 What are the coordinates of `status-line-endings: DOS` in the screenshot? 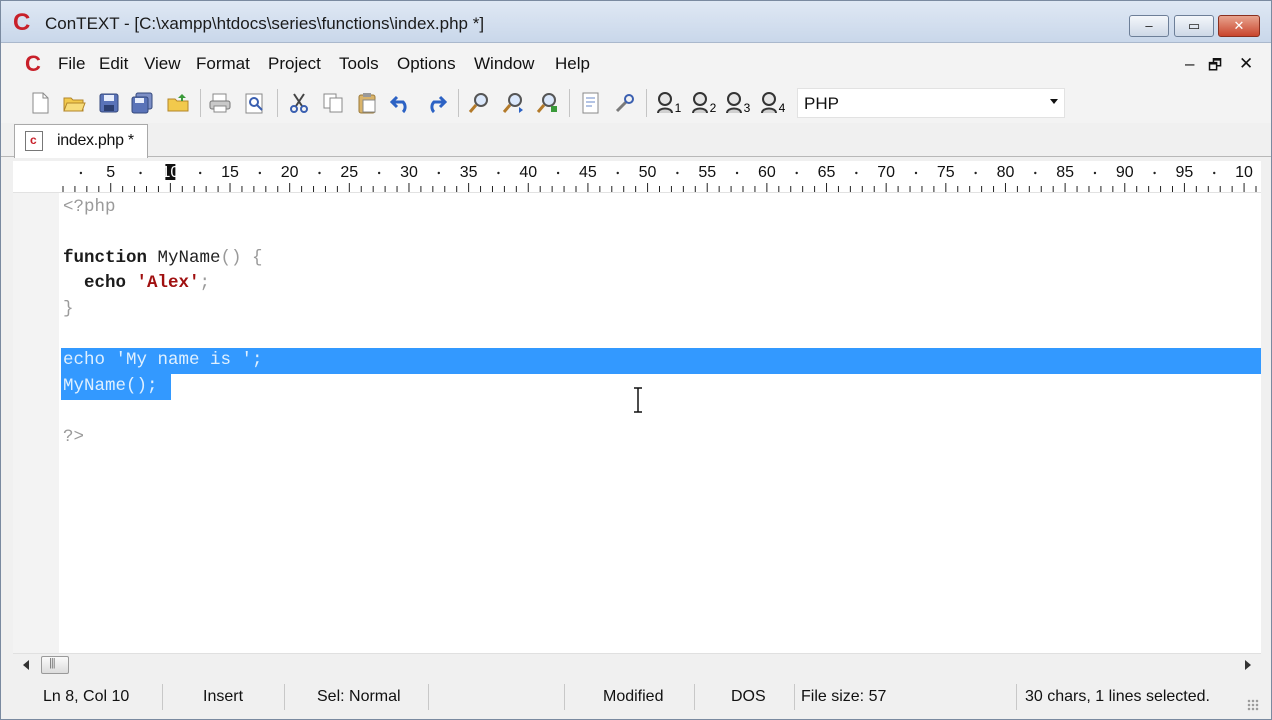 It's located at (745, 697).